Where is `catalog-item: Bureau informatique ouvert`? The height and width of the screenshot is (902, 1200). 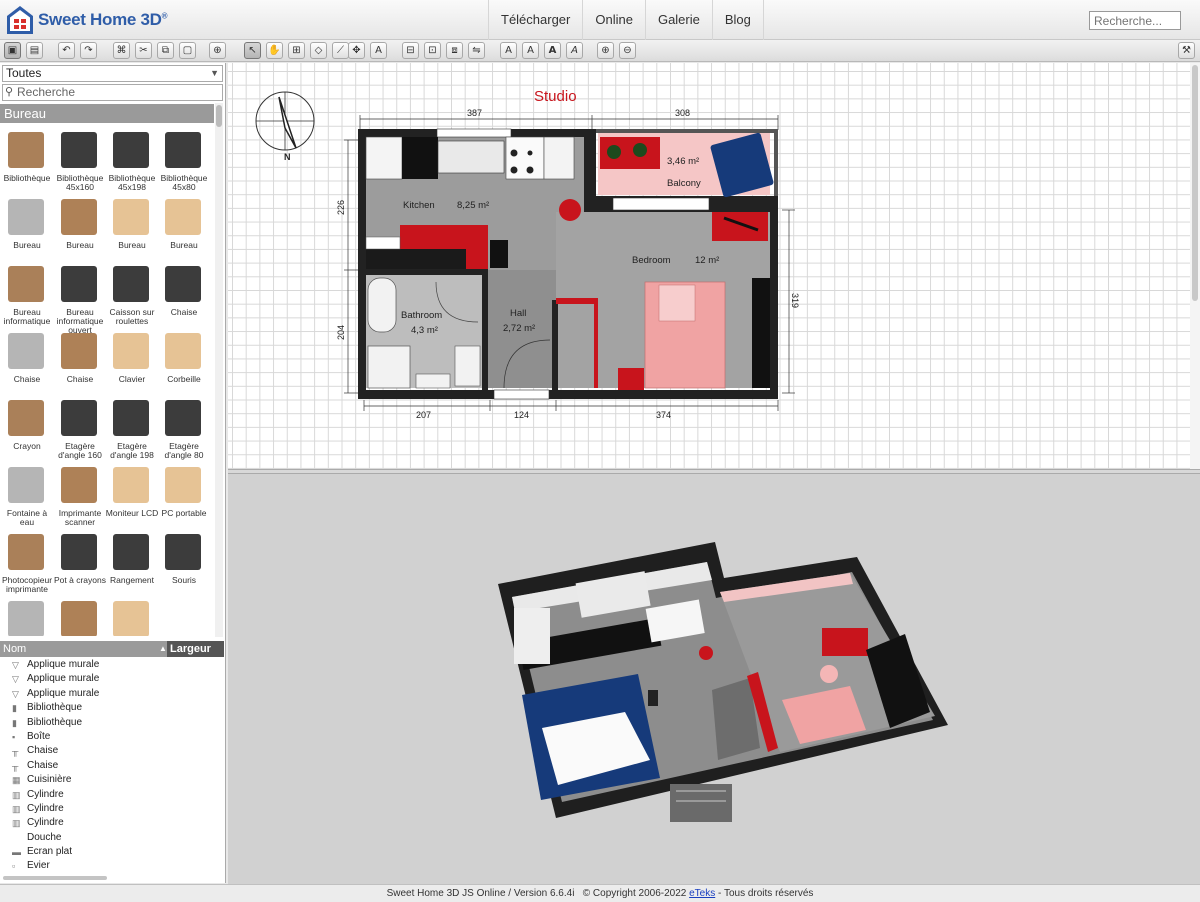
catalog-item: Bureau informatique ouvert is located at coordinates (79, 298).